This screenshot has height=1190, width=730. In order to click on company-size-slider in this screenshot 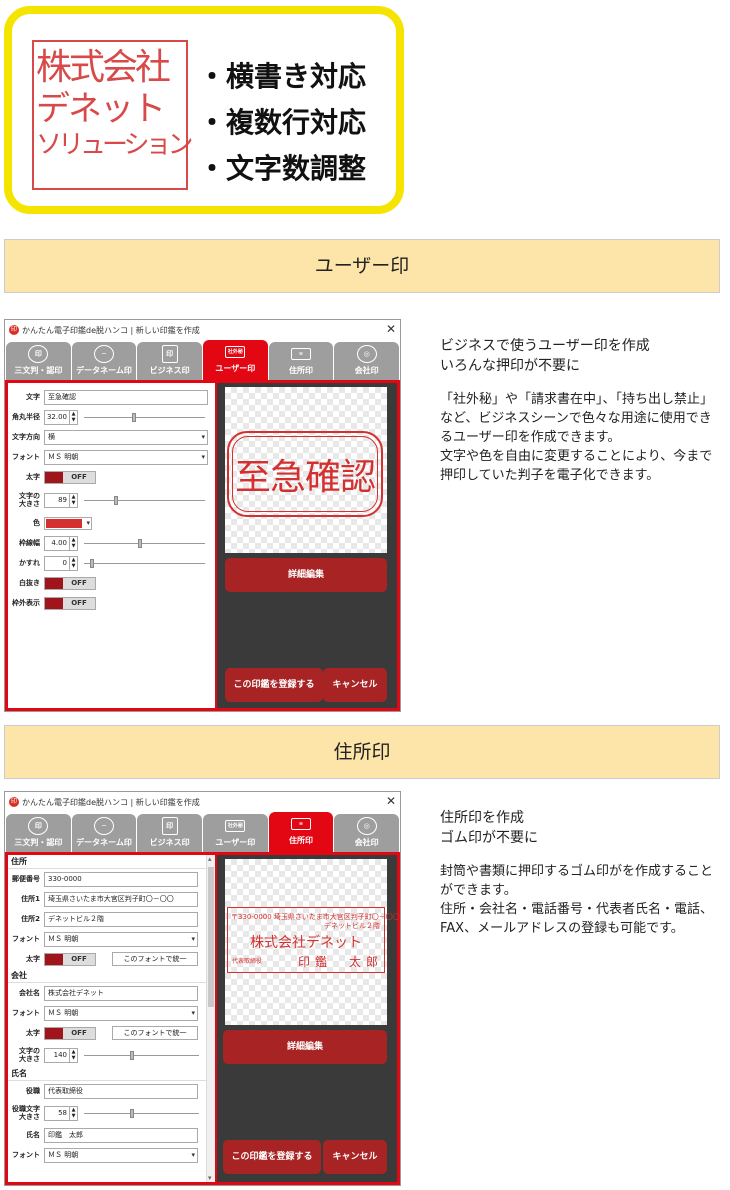, I will do `click(141, 1055)`.